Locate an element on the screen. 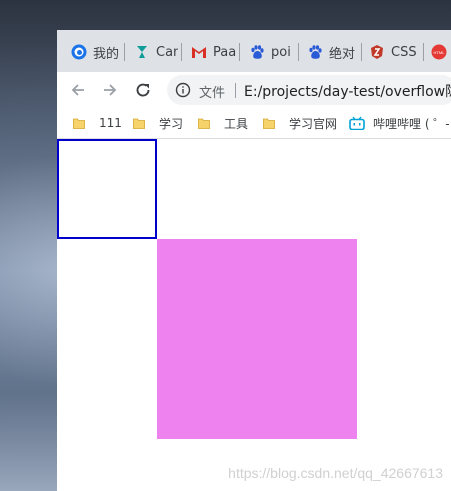  tab-1-label: 我的 is located at coordinates (106, 54).